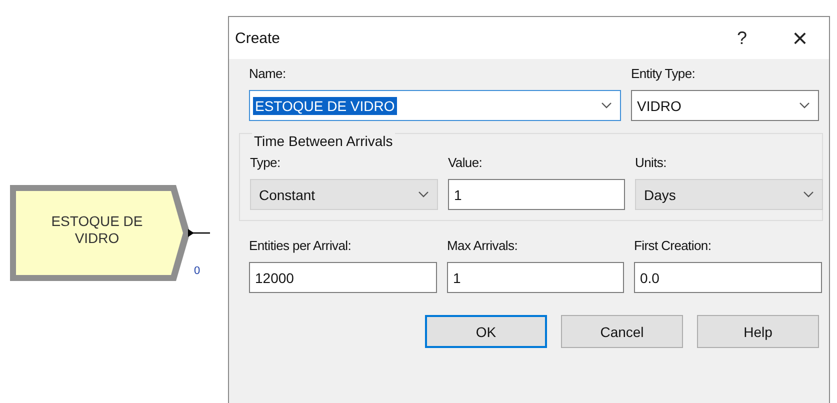 The image size is (837, 403). I want to click on field-label: First Creation:, so click(673, 246).